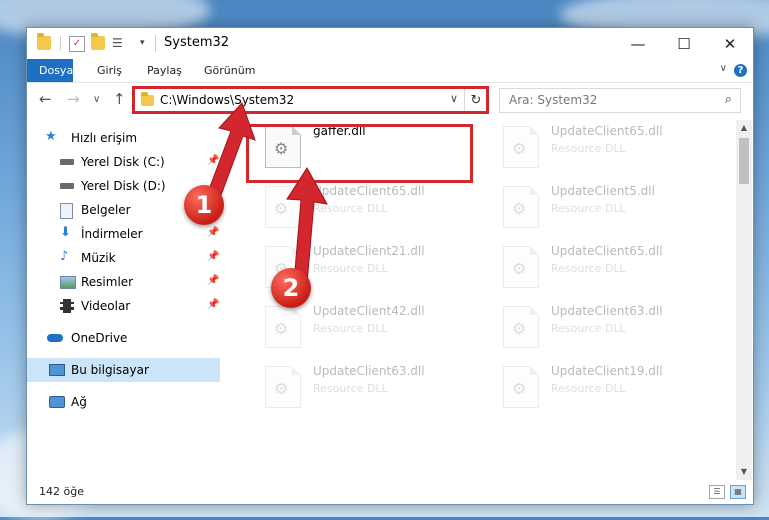 The width and height of the screenshot is (769, 520). What do you see at coordinates (744, 161) in the screenshot?
I see `scroll-thumb` at bounding box center [744, 161].